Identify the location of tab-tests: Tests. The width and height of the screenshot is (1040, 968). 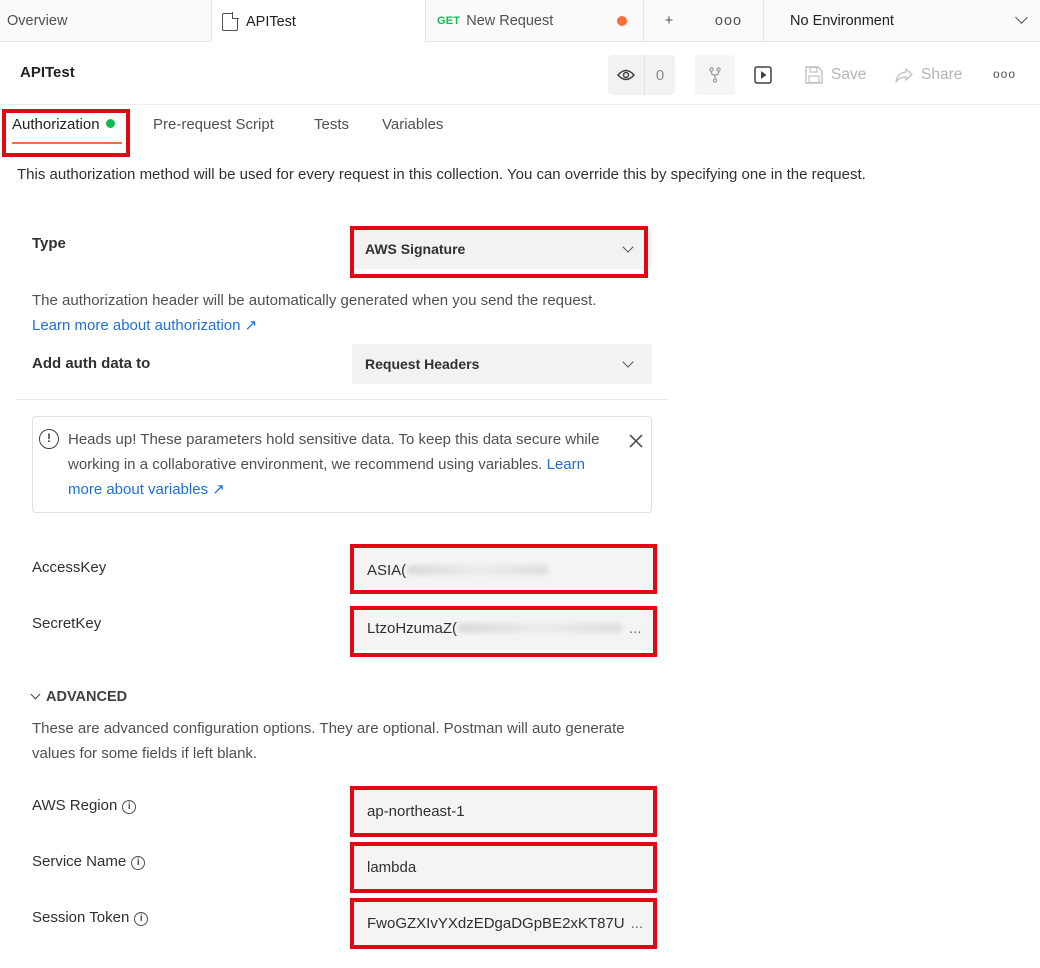
(331, 124).